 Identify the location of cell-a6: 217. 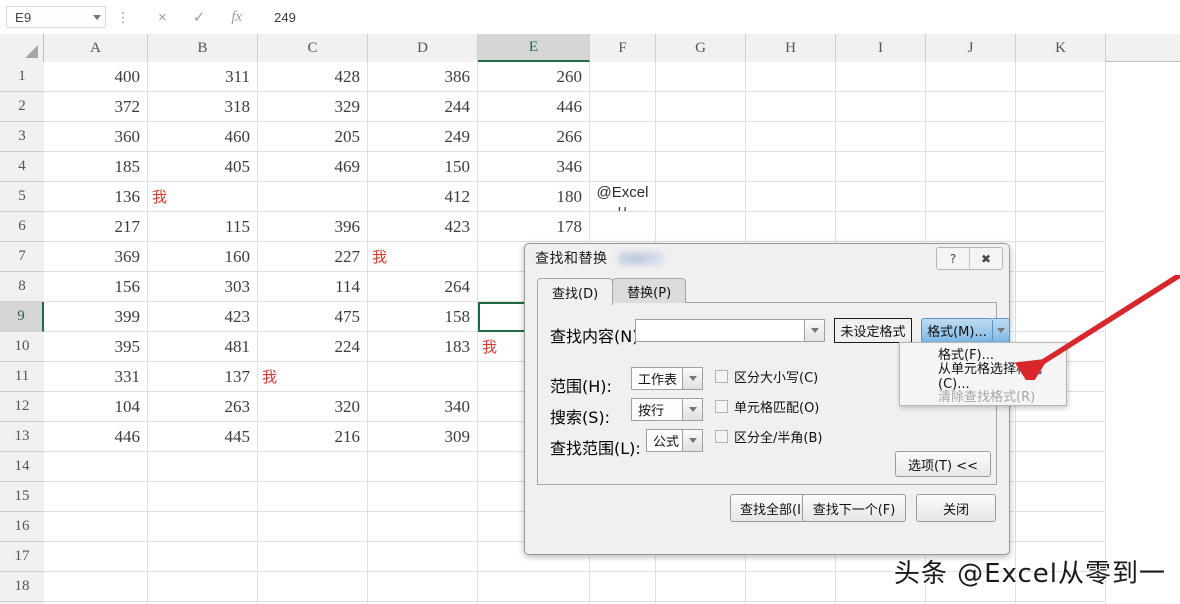
(96, 227).